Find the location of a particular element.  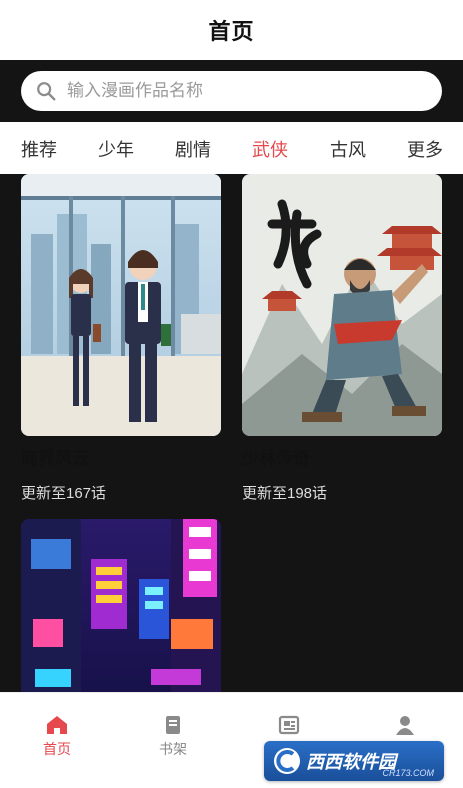

tab-wuxia: 武侠 is located at coordinates (270, 149).